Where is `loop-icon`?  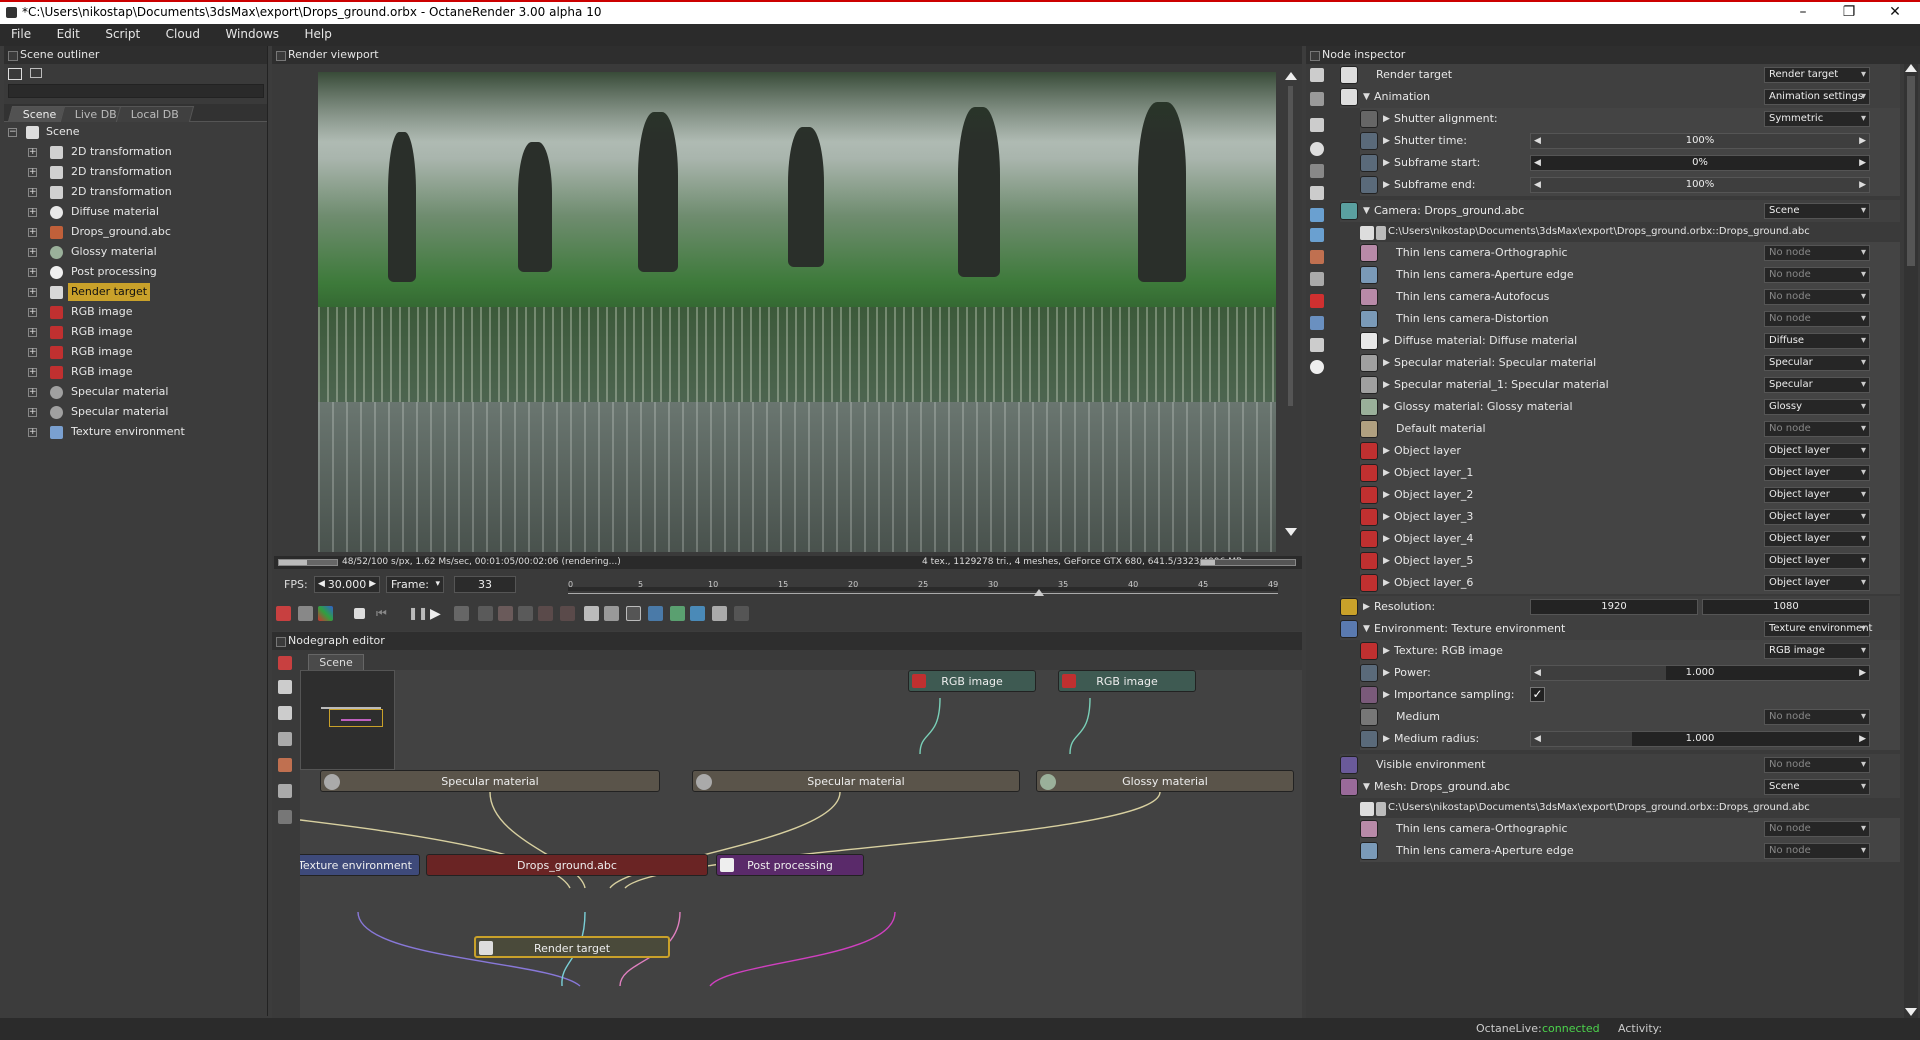
loop-icon is located at coordinates (285, 791).